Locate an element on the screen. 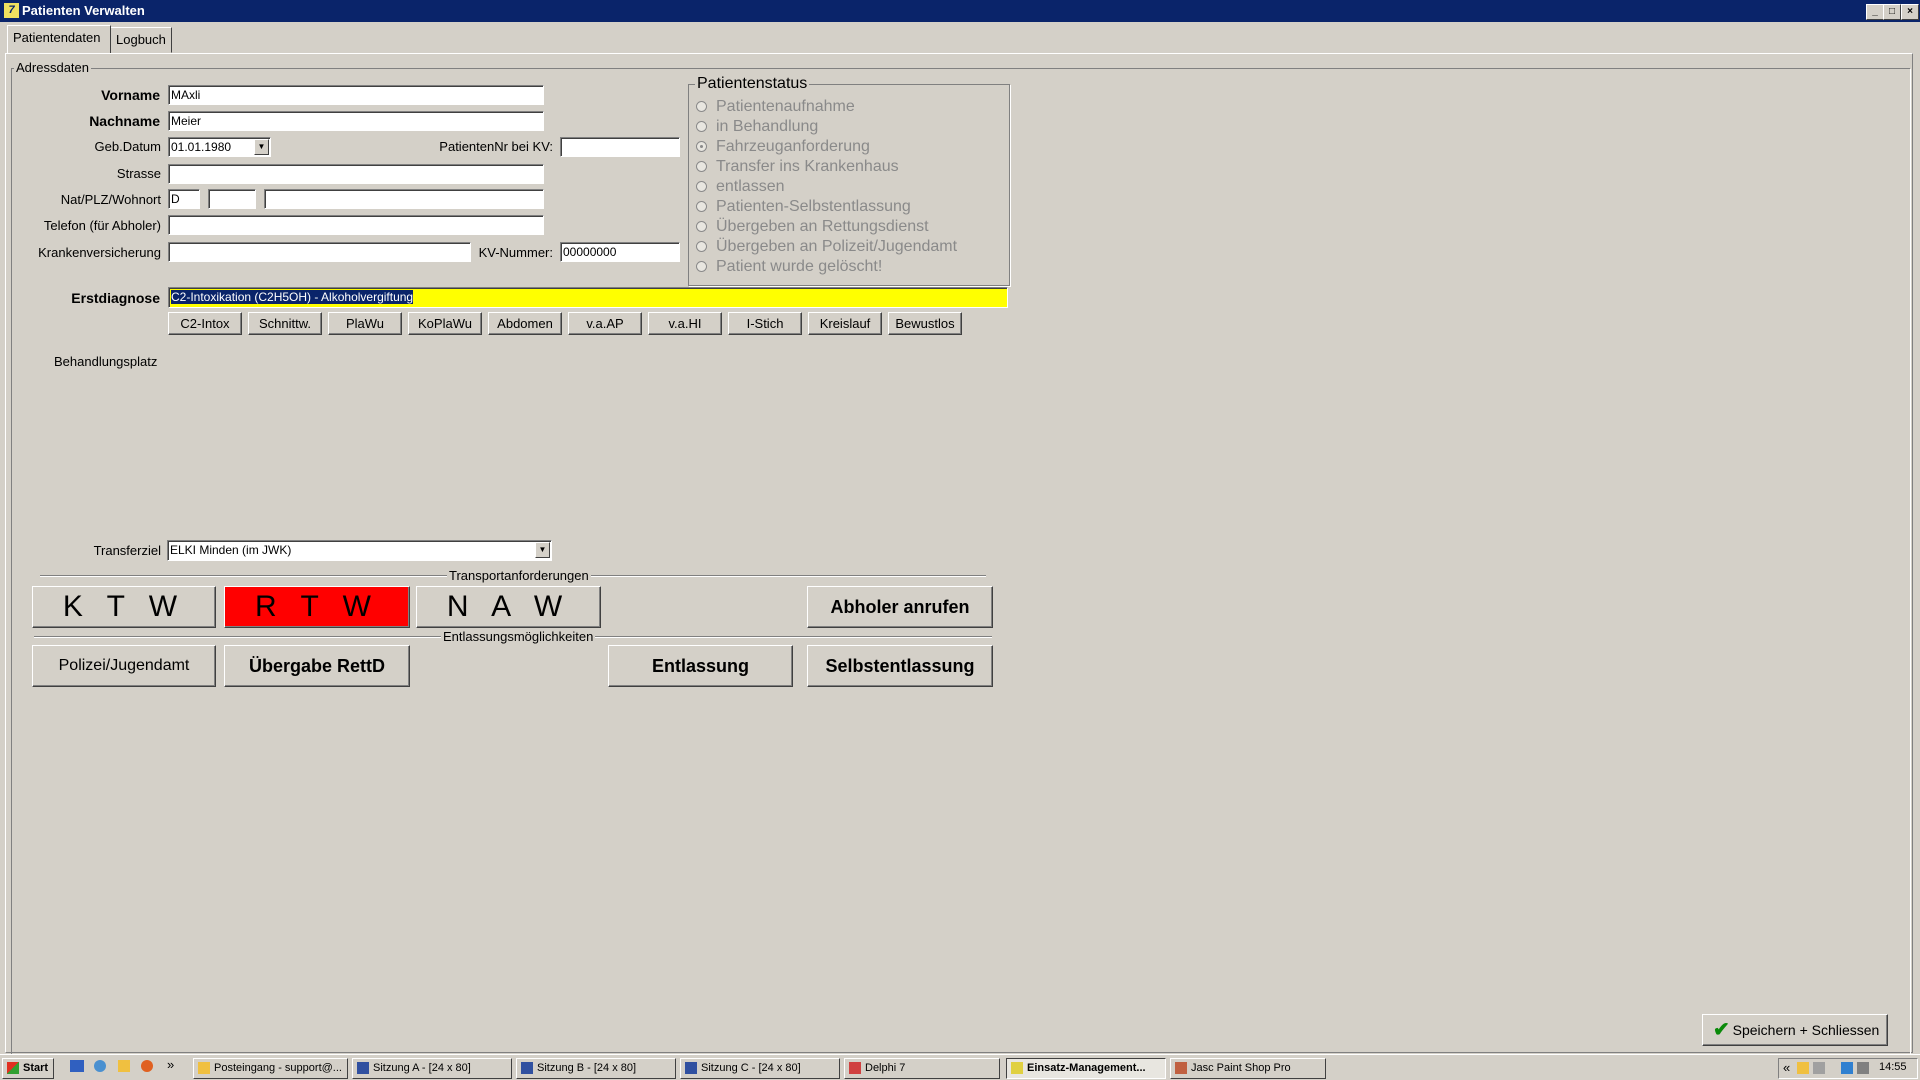 The height and width of the screenshot is (1080, 1920). nachname-field: Meier is located at coordinates (356, 121).